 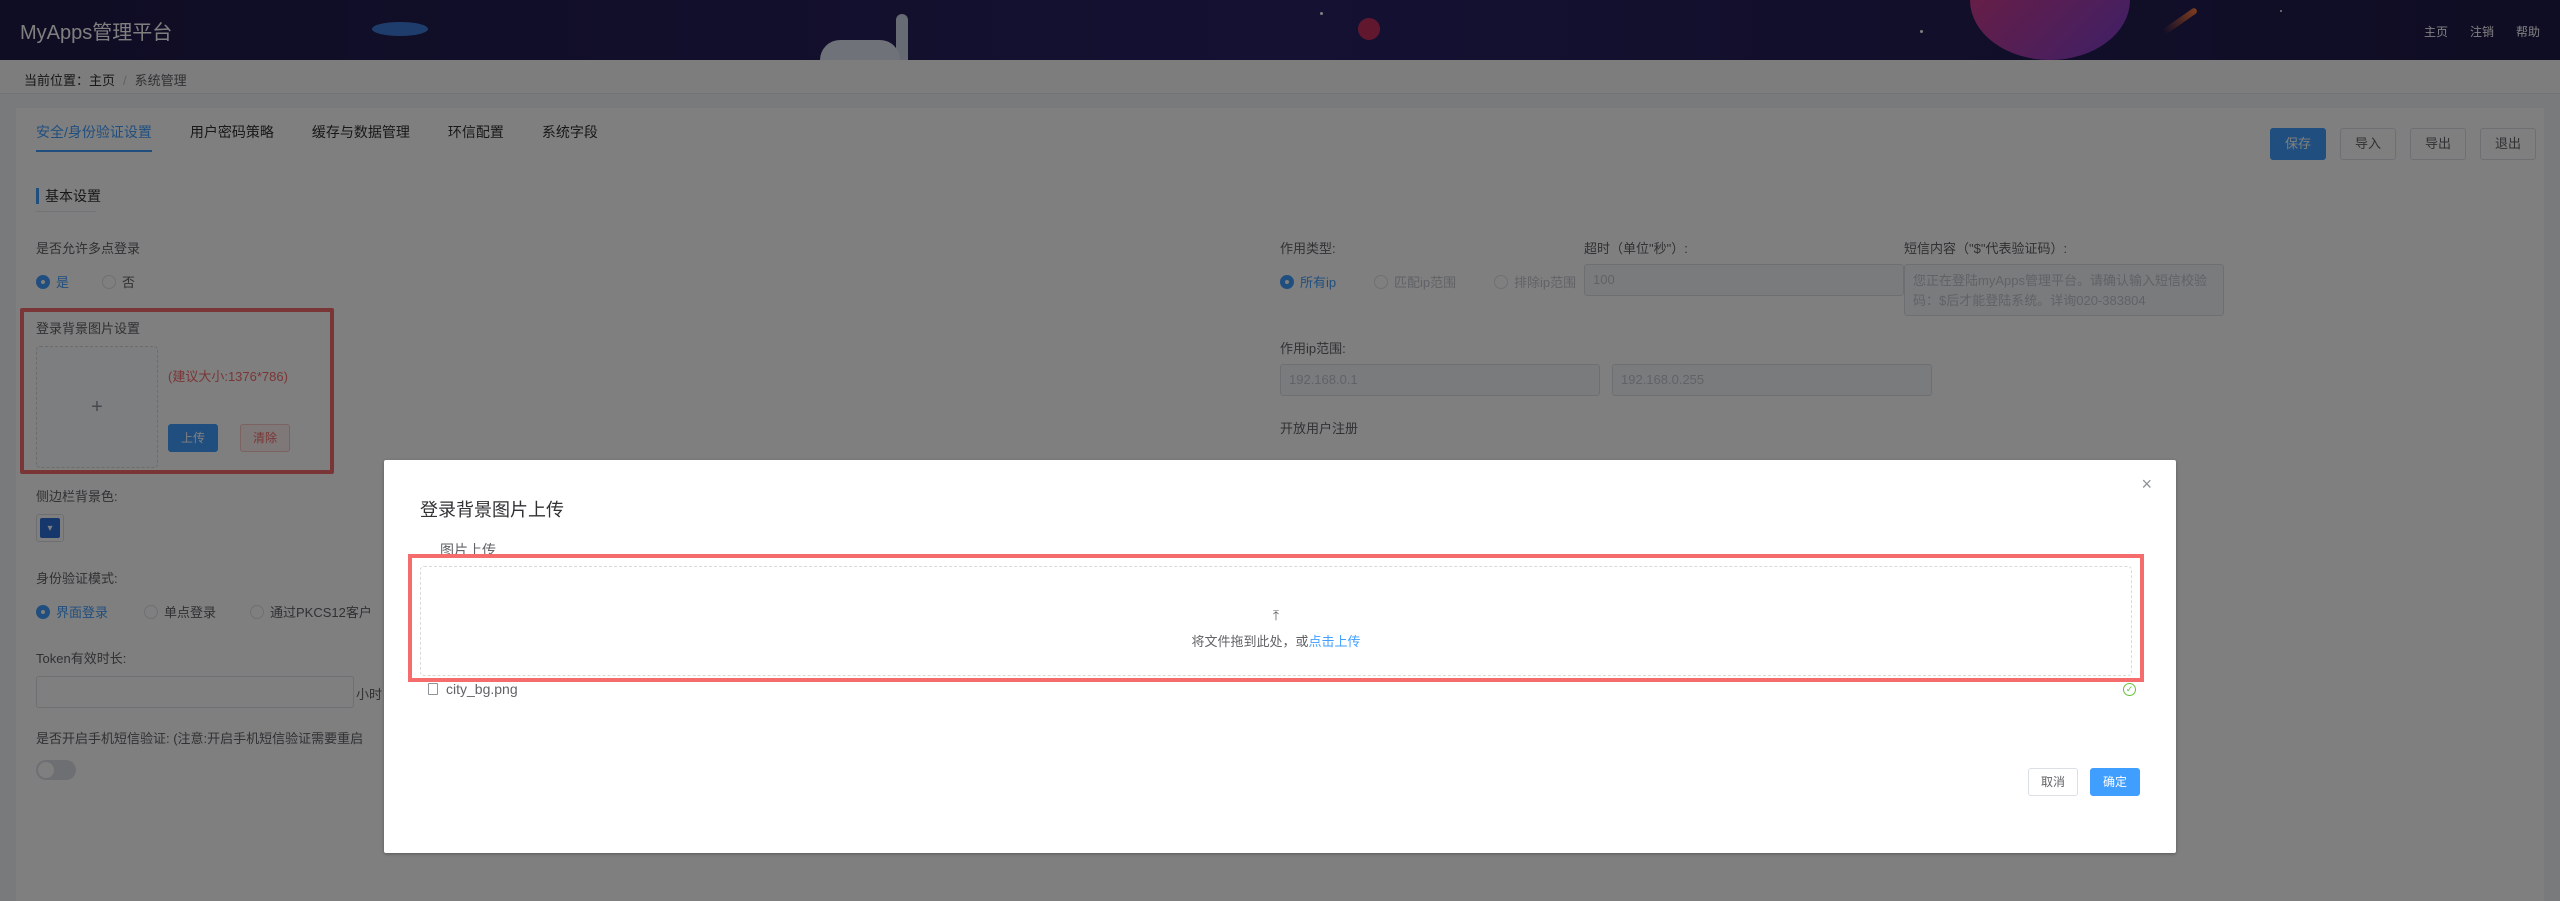 I want to click on highlight-frame, so click(x=1276, y=618).